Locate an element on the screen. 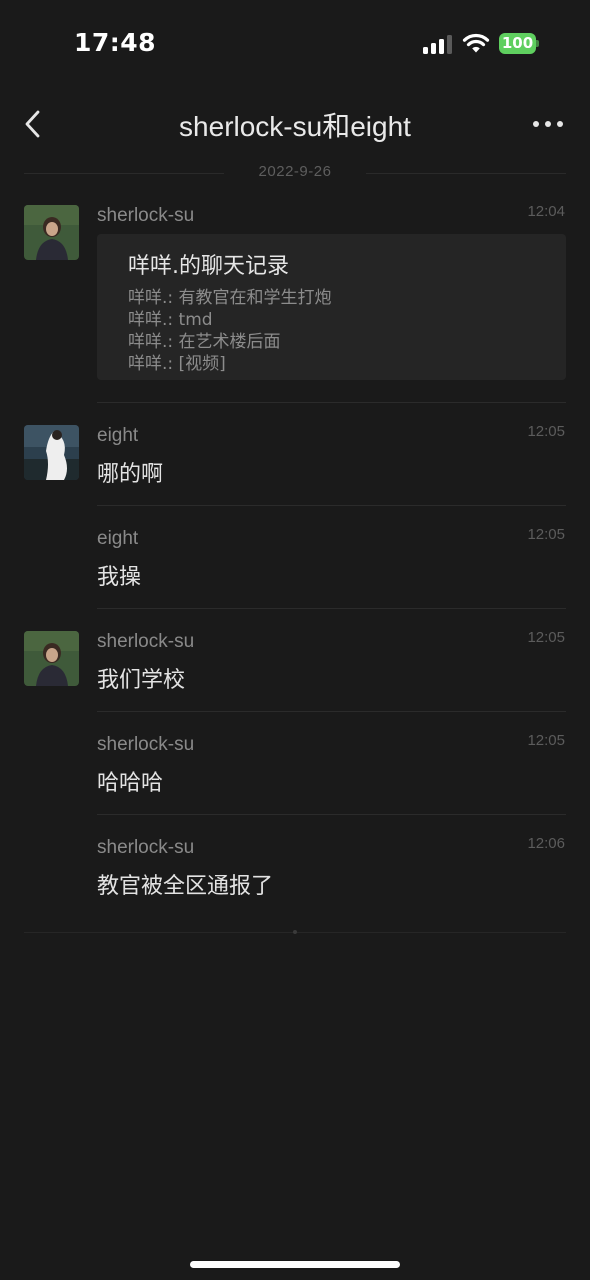 The image size is (590, 1280). chat-record-line: 咩咩.: [视频] is located at coordinates (177, 364).